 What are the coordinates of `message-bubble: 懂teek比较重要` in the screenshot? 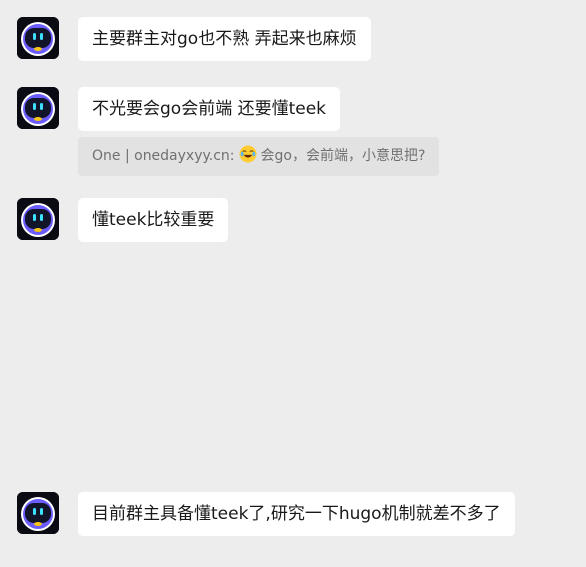 It's located at (153, 220).